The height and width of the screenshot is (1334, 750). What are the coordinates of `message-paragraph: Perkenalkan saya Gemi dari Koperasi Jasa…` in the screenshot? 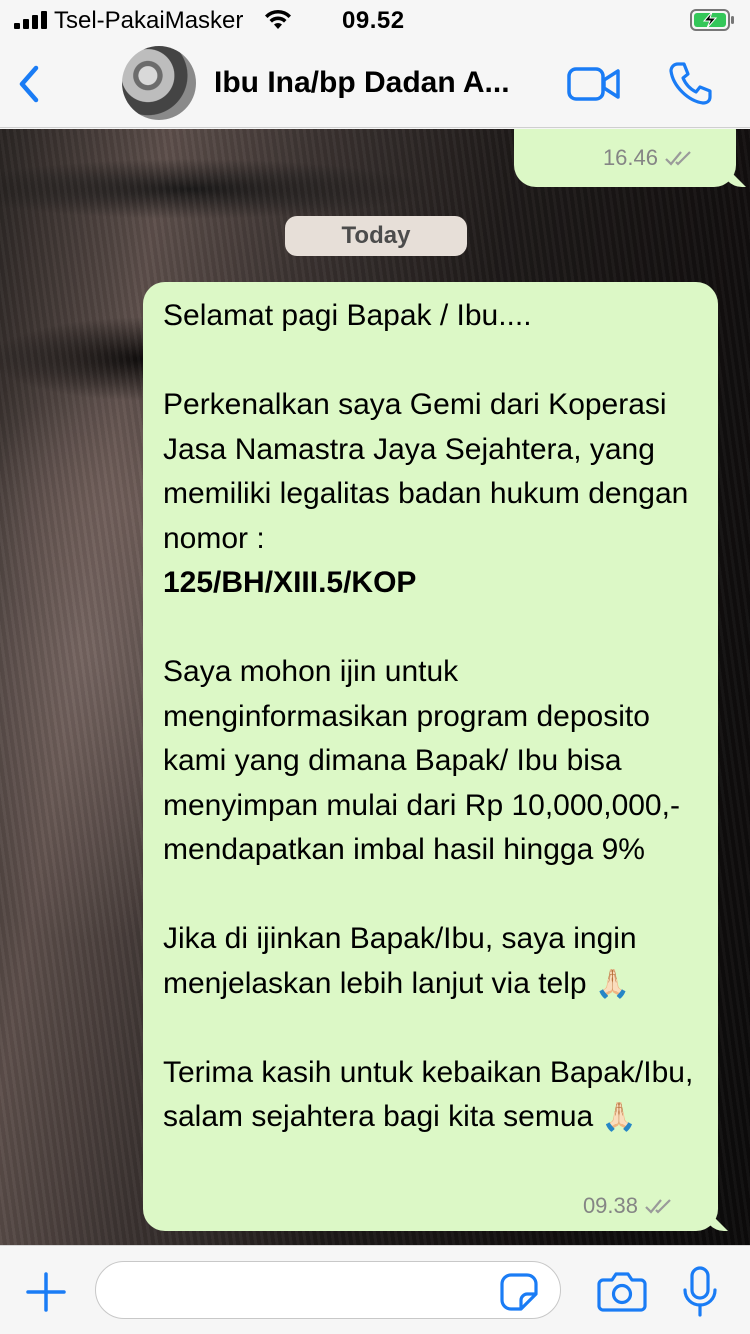 It's located at (430, 471).